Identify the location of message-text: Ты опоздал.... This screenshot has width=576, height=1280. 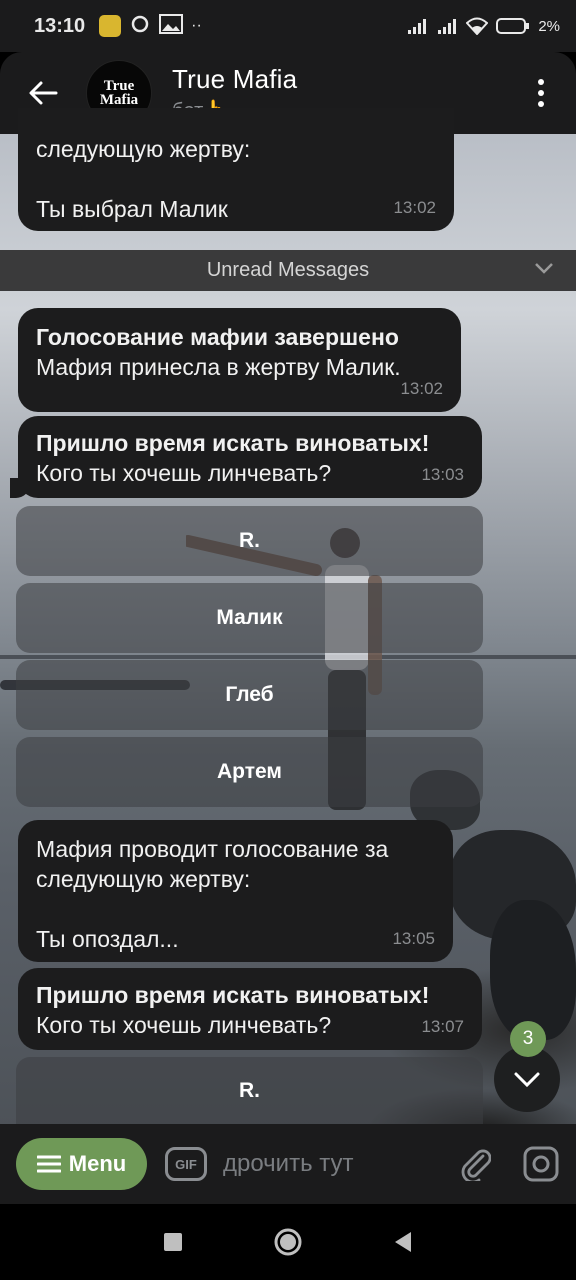
(107, 939).